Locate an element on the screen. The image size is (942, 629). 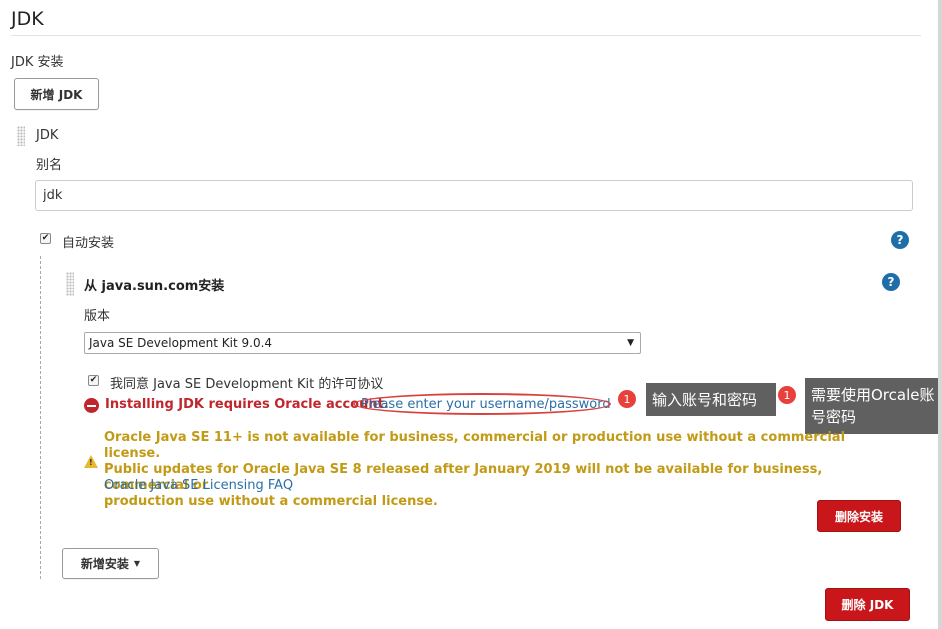
nested-indent-line is located at coordinates (40, 417).